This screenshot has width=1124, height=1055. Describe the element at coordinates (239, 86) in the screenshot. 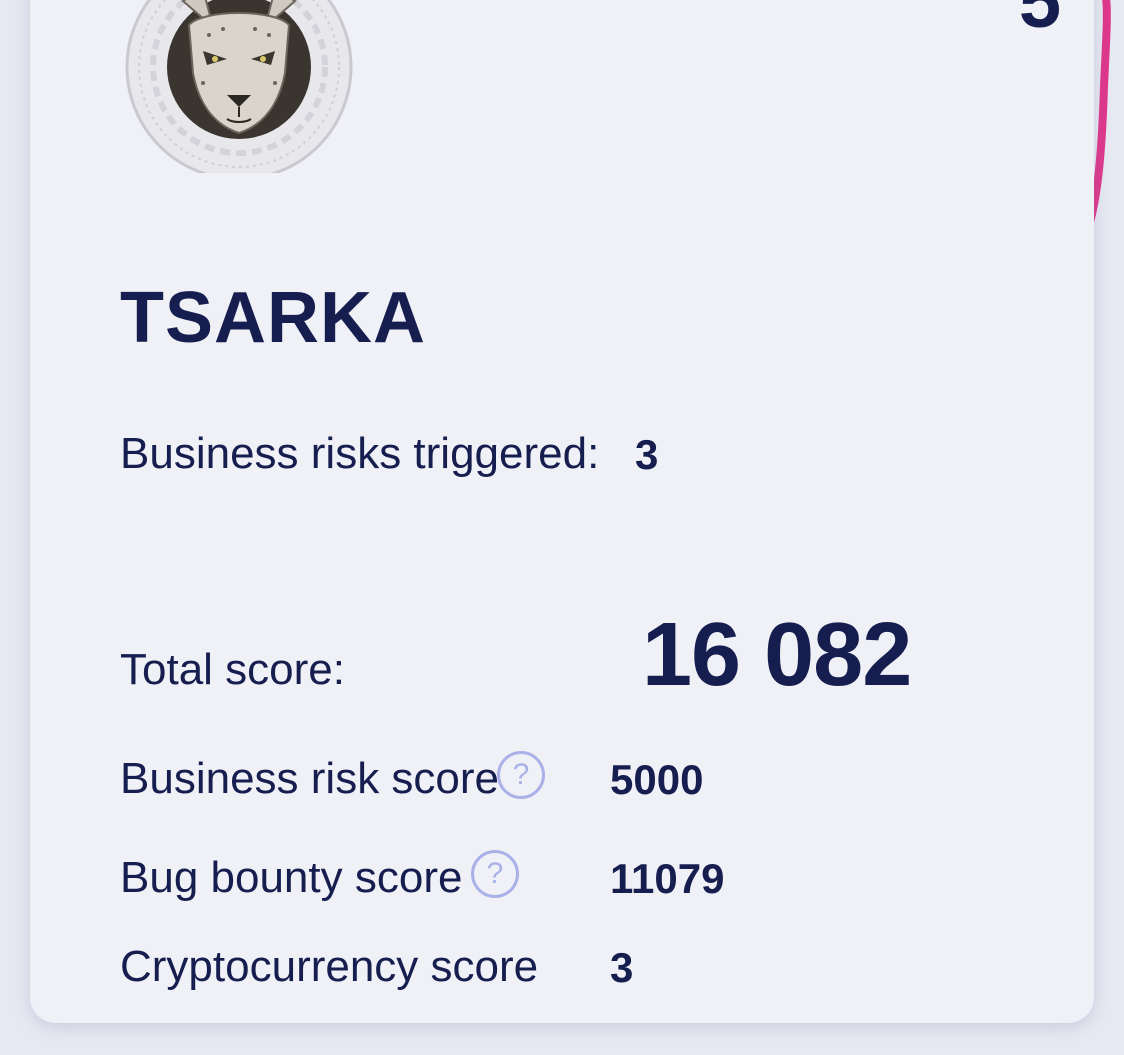

I see `snow-leopard-logo-icon` at that location.